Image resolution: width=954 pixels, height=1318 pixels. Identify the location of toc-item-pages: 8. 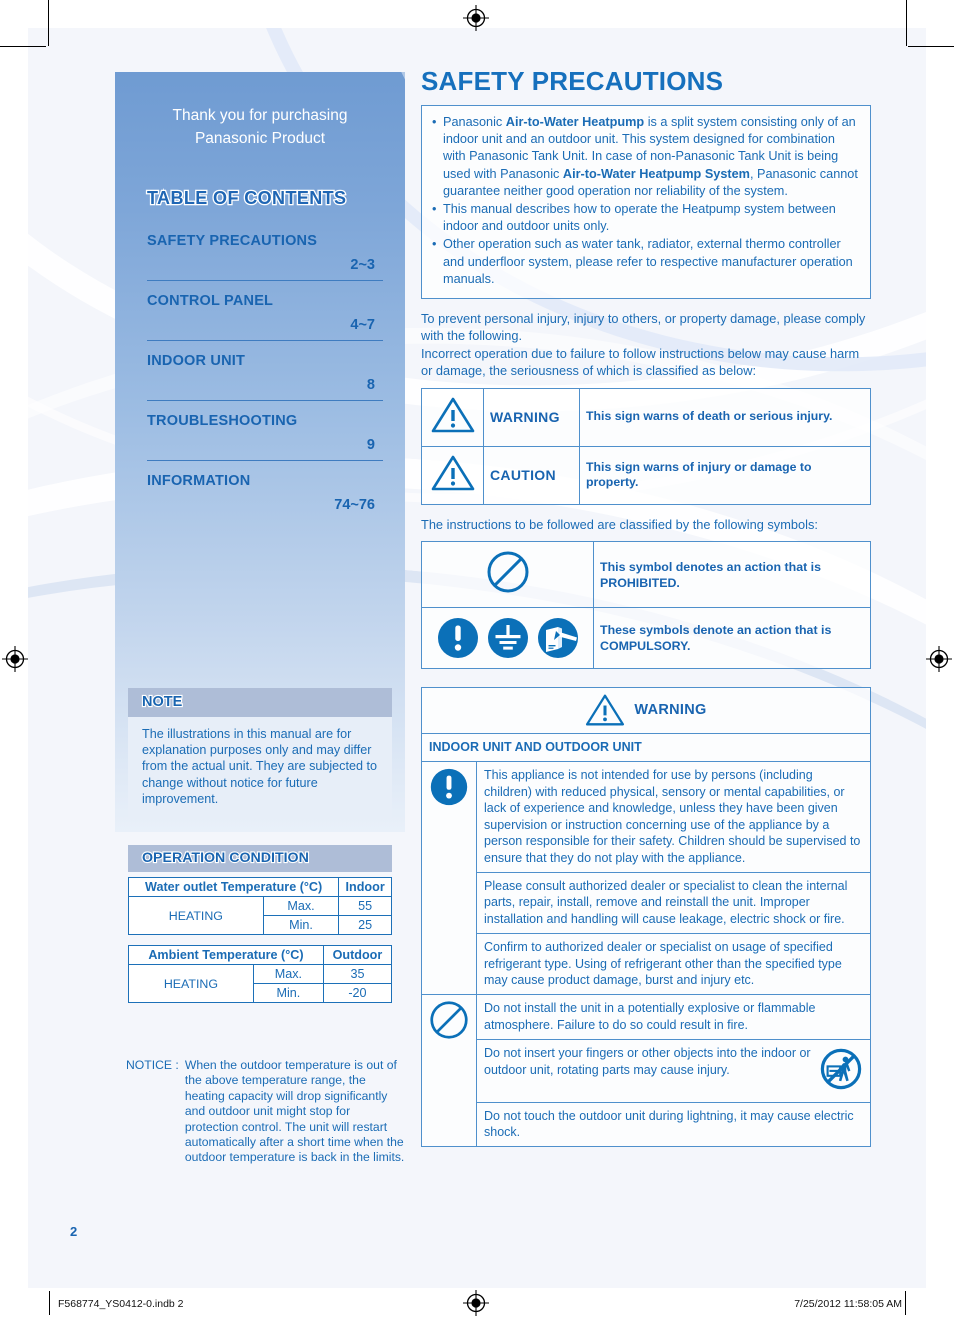
(370, 385).